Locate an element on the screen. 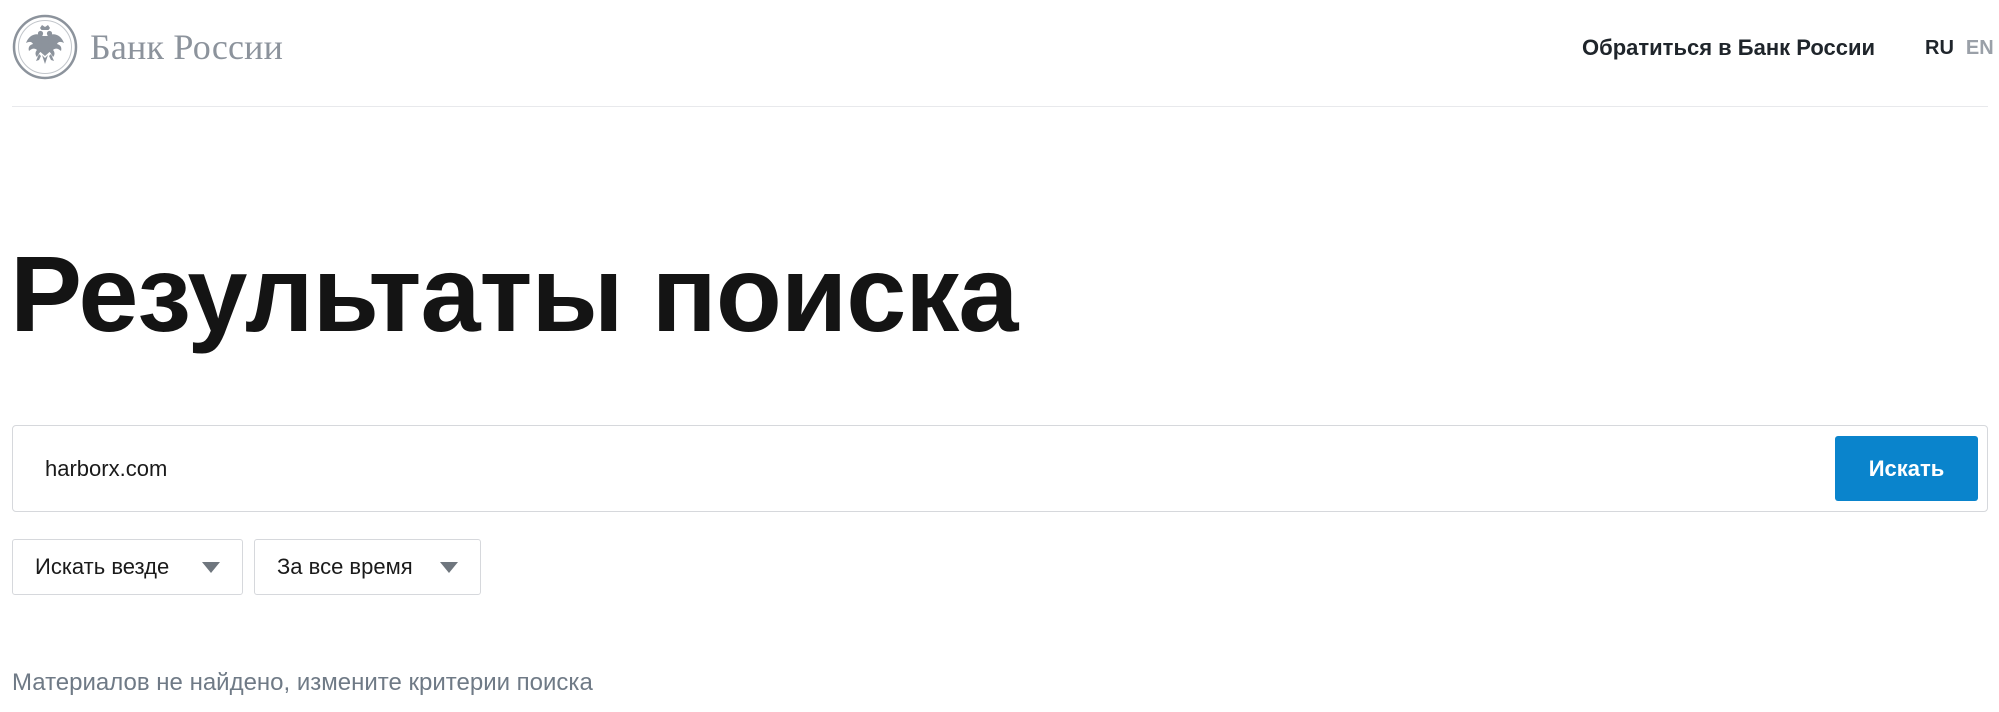 This screenshot has height=712, width=1999. time-period-dropdown: За все время is located at coordinates (367, 567).